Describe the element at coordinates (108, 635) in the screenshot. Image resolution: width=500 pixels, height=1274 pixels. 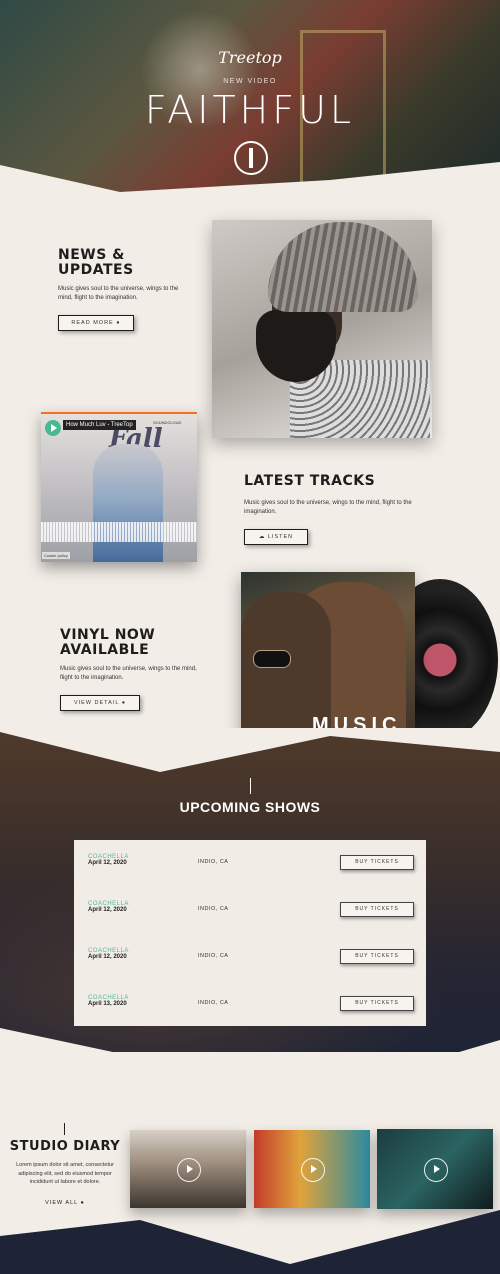
I see `vinyl-heading-line1: VINYL NOW` at that location.